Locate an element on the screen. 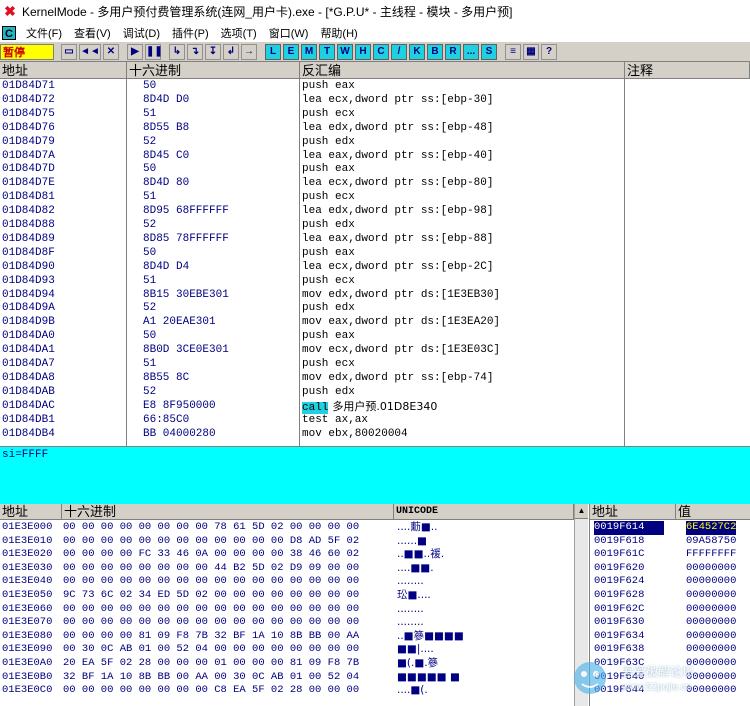 The image size is (750, 706). close-icon: ✕ is located at coordinates (111, 51).